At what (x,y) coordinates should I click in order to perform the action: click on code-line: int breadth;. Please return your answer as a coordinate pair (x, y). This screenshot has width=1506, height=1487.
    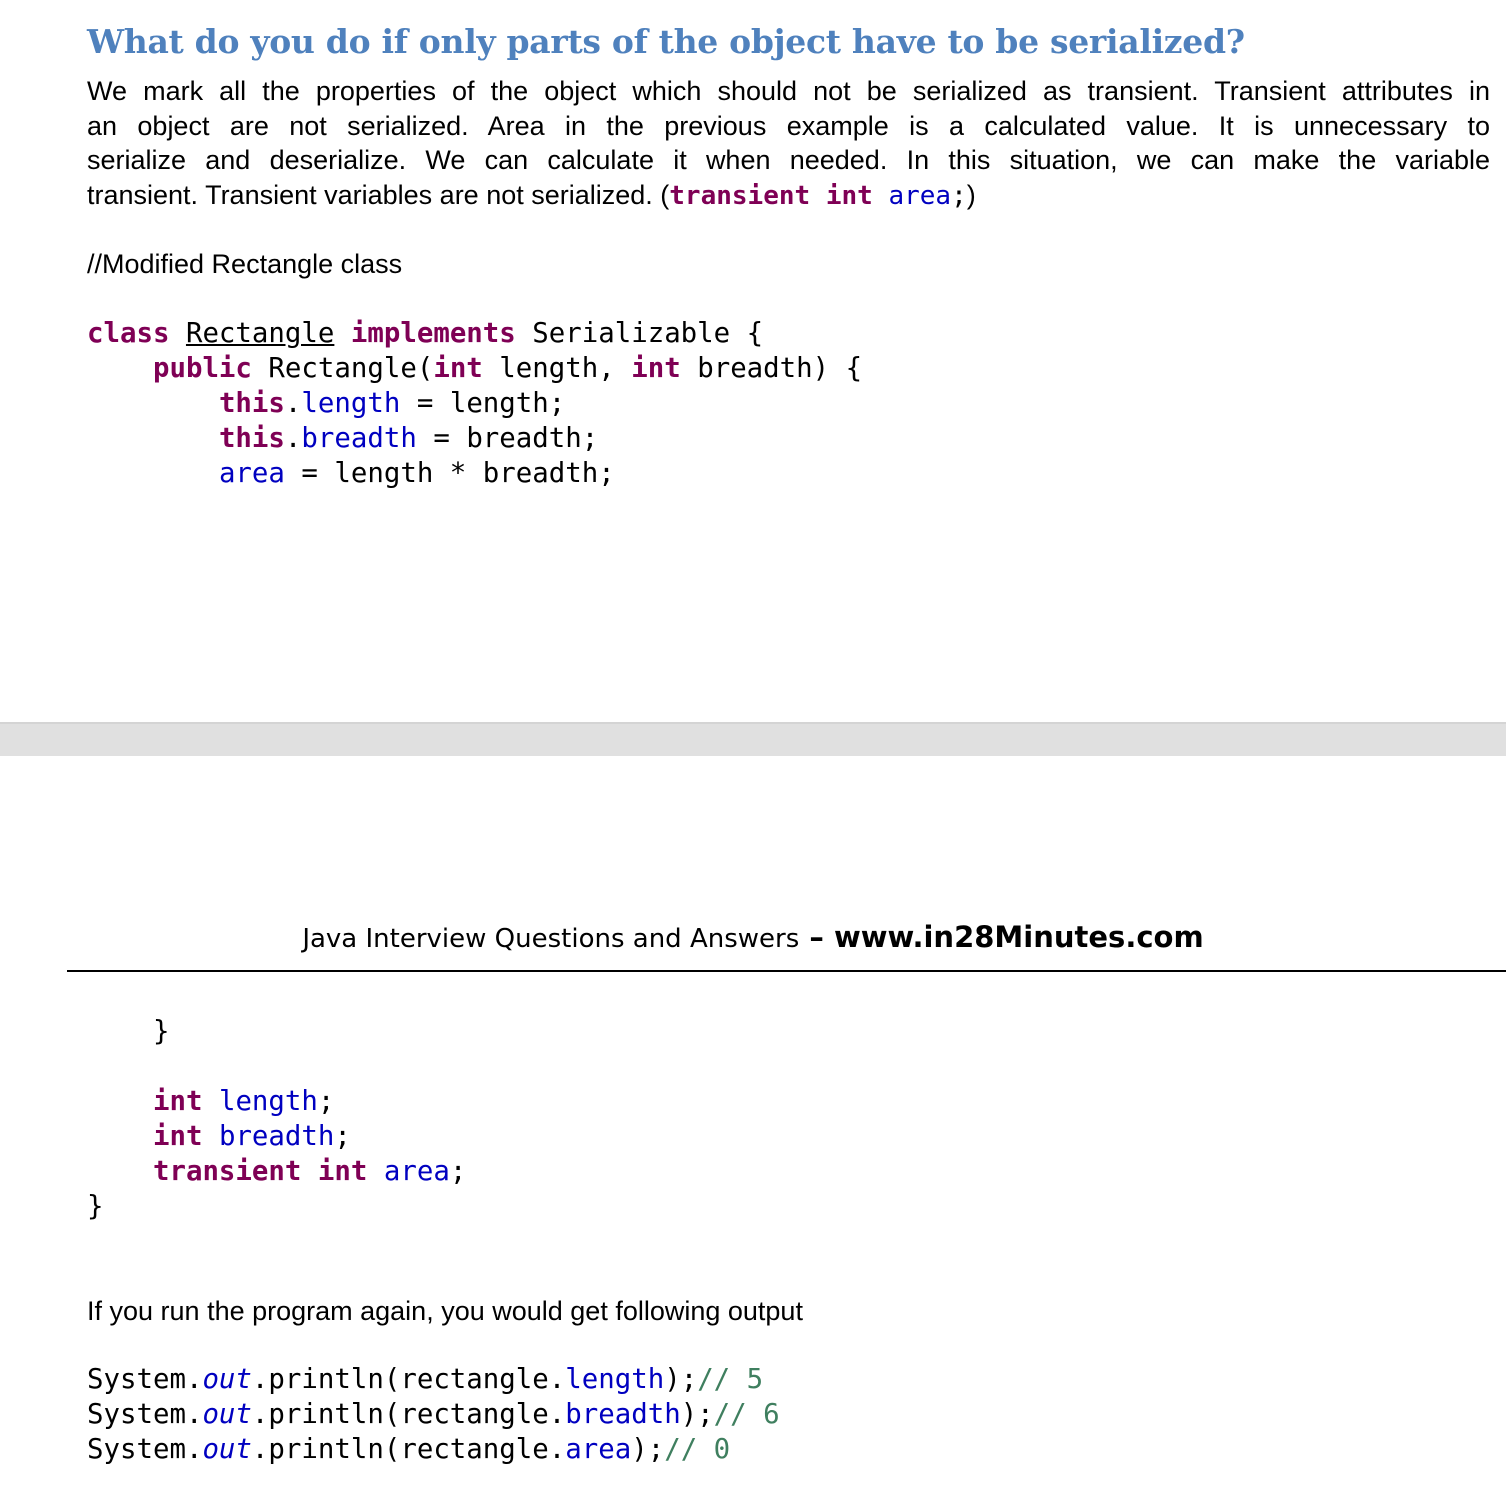
    Looking at the image, I should click on (276, 1136).